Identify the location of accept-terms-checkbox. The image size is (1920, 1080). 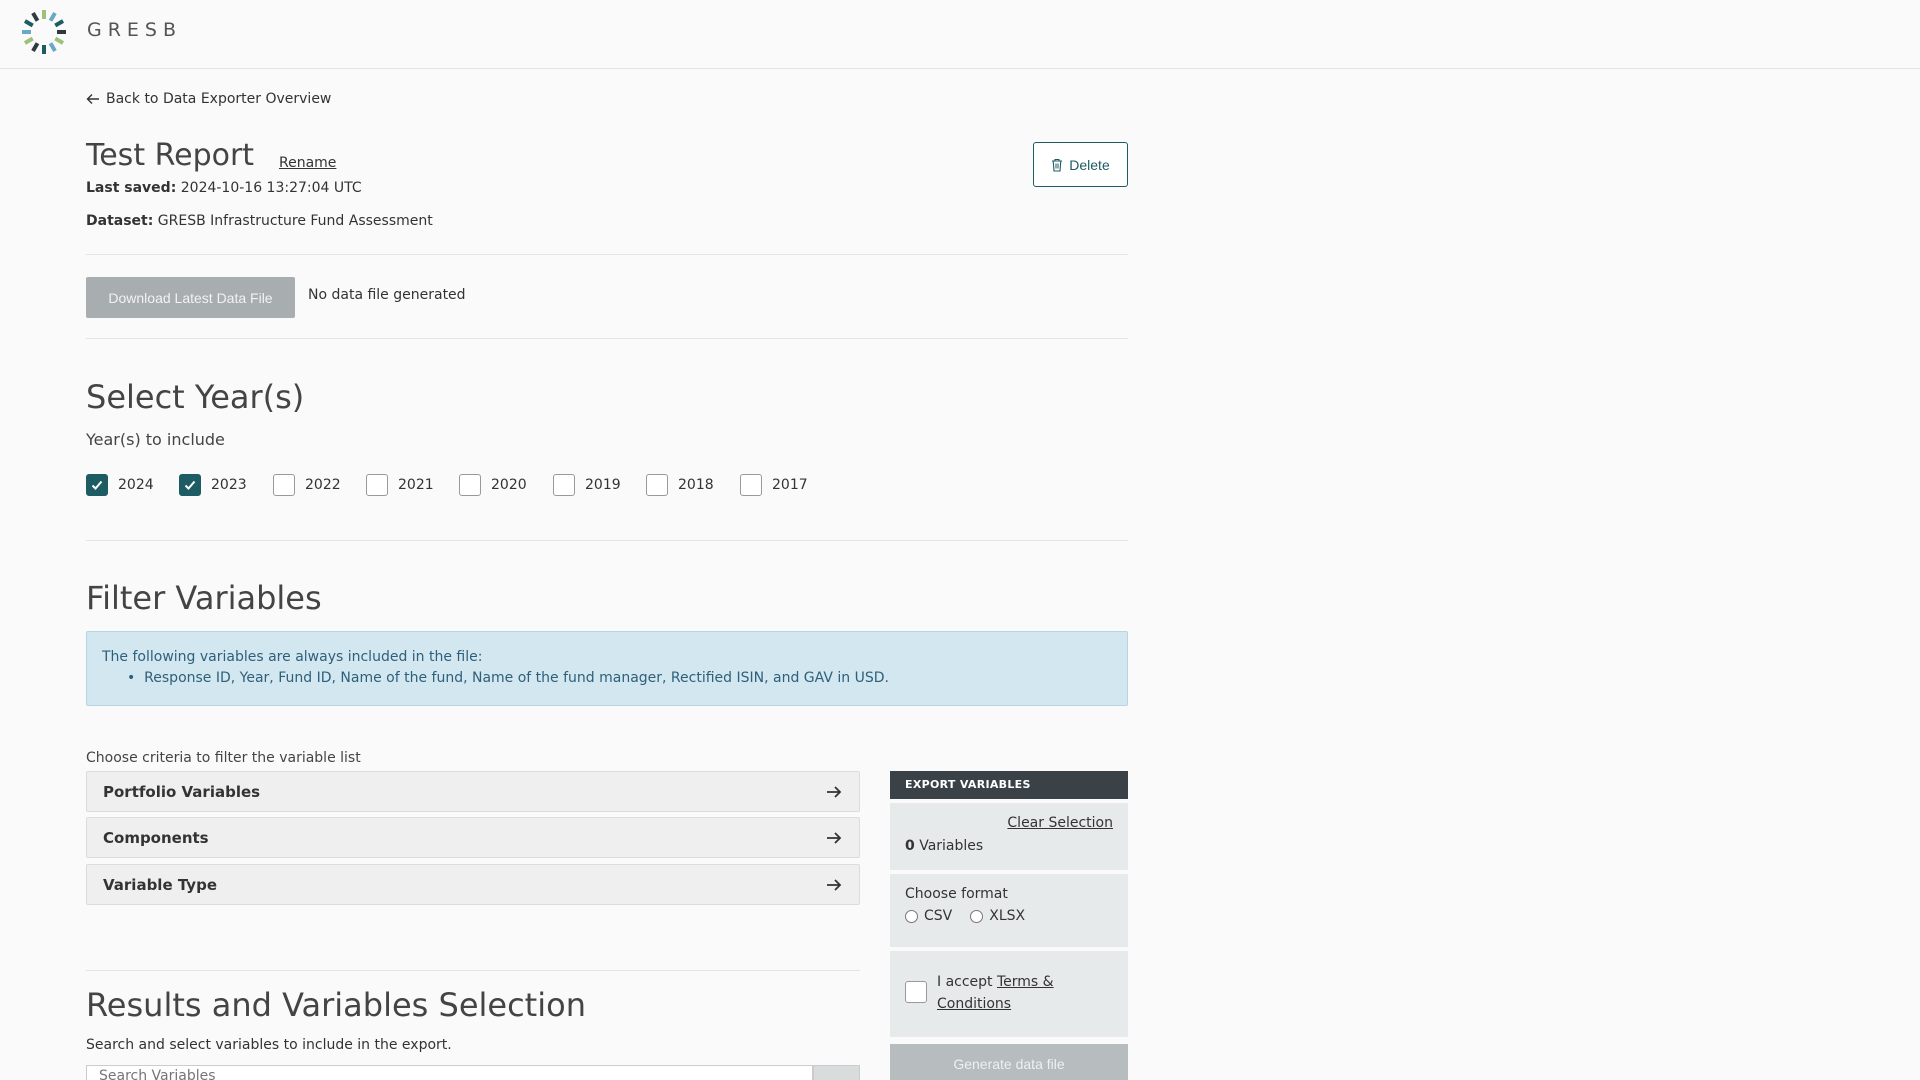
(916, 992).